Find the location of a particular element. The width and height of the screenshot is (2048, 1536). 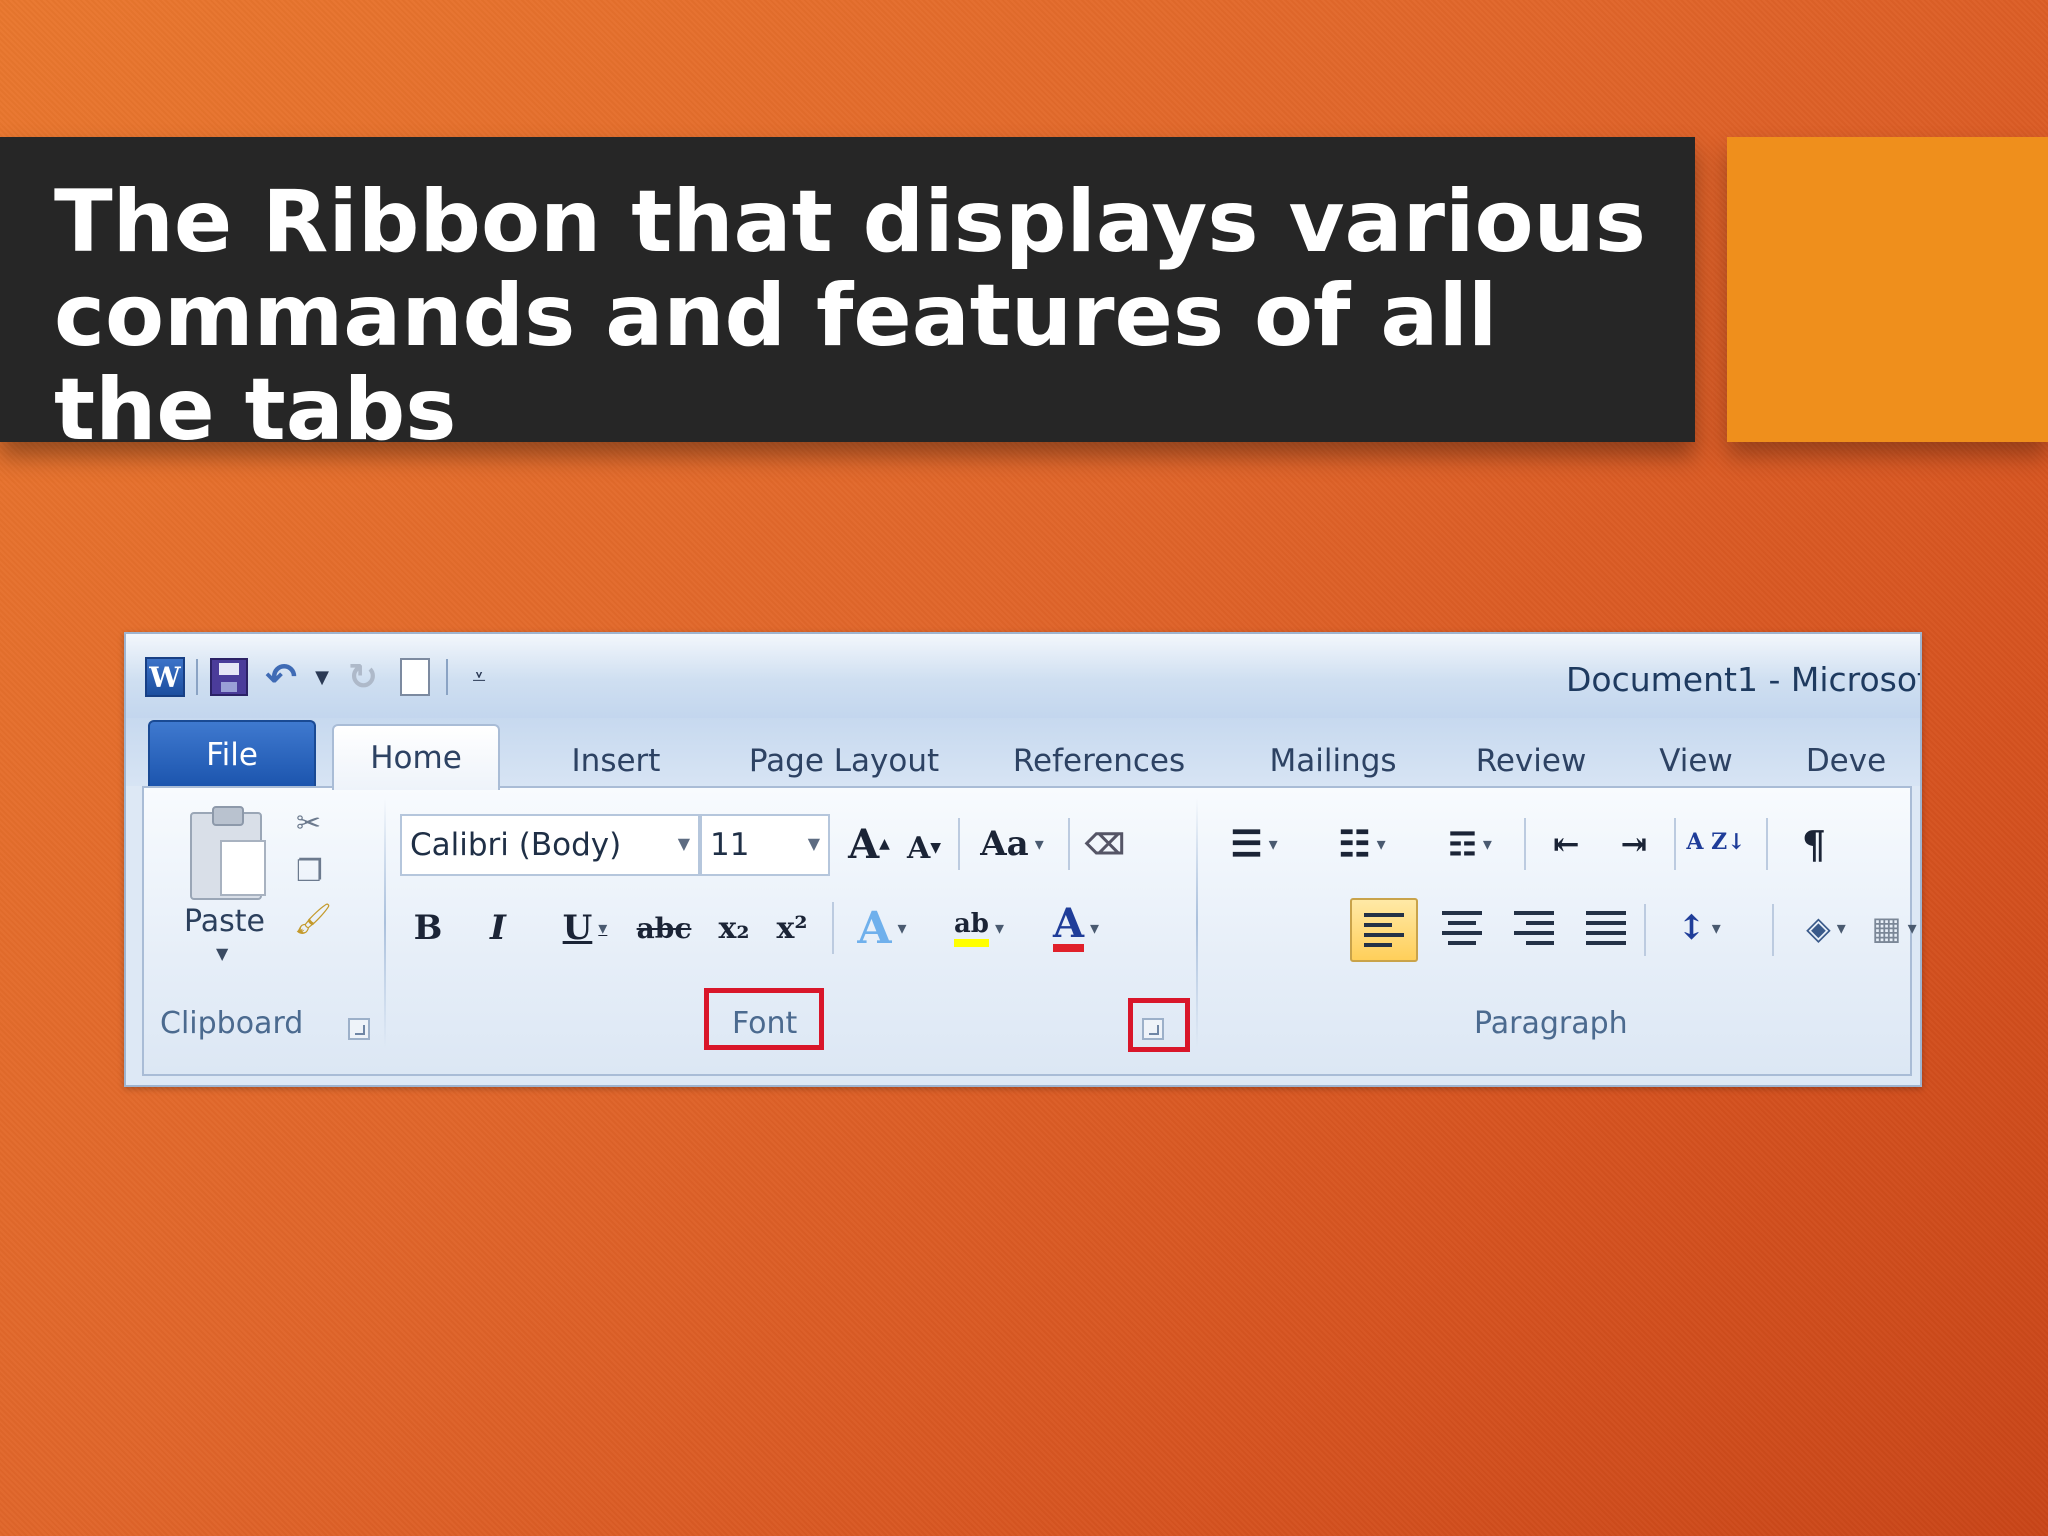

cut-icon: ✂ is located at coordinates (308, 823).